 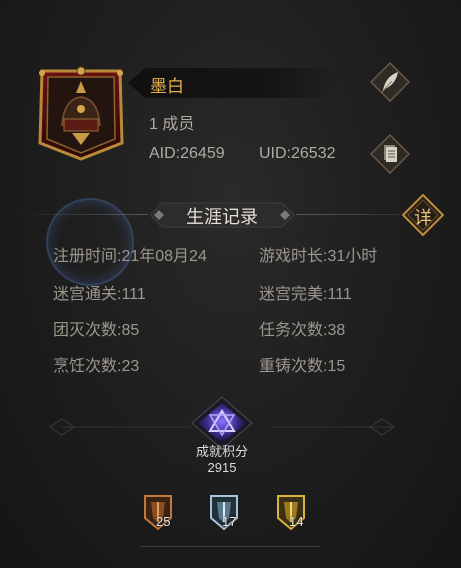 What do you see at coordinates (187, 153) in the screenshot?
I see `aid-label: AID:26459` at bounding box center [187, 153].